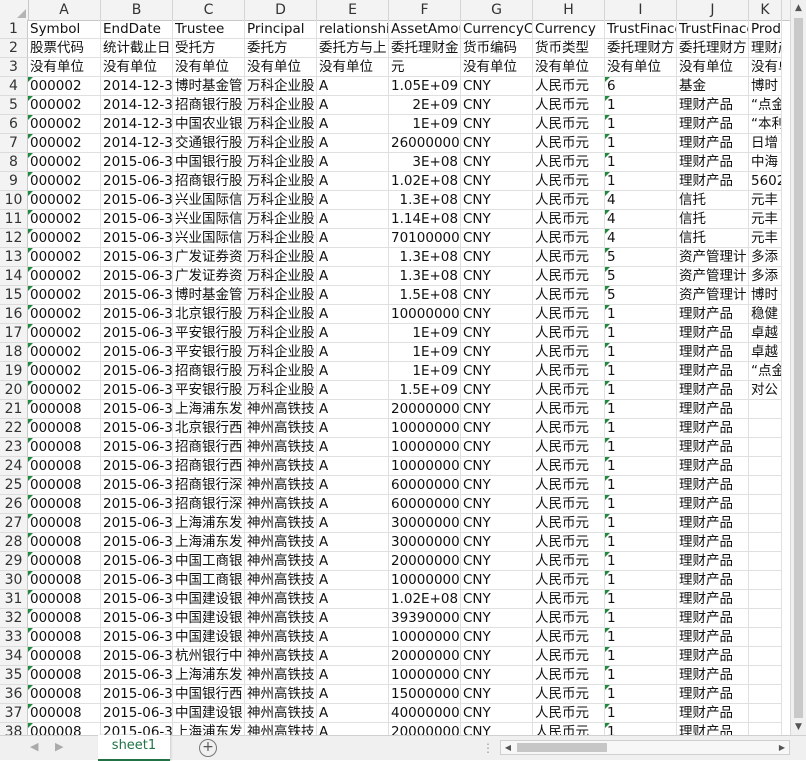  I want to click on cell-F25: 60000000, so click(425, 485).